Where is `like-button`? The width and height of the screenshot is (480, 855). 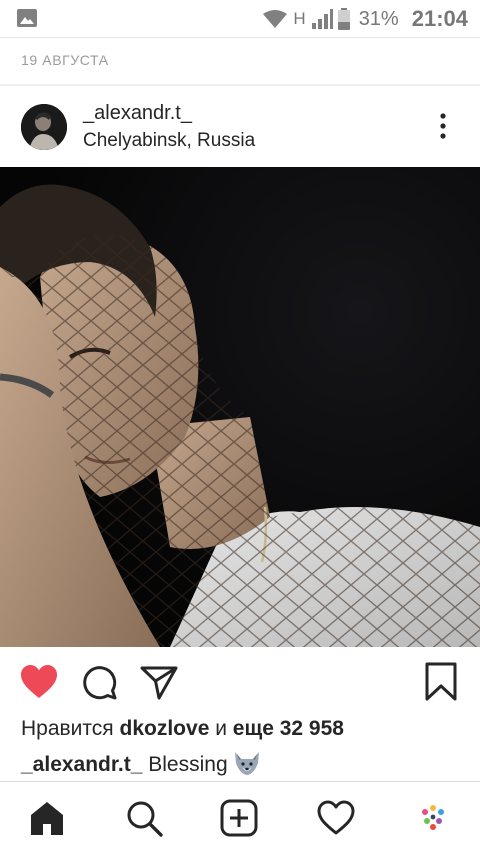
like-button is located at coordinates (39, 682).